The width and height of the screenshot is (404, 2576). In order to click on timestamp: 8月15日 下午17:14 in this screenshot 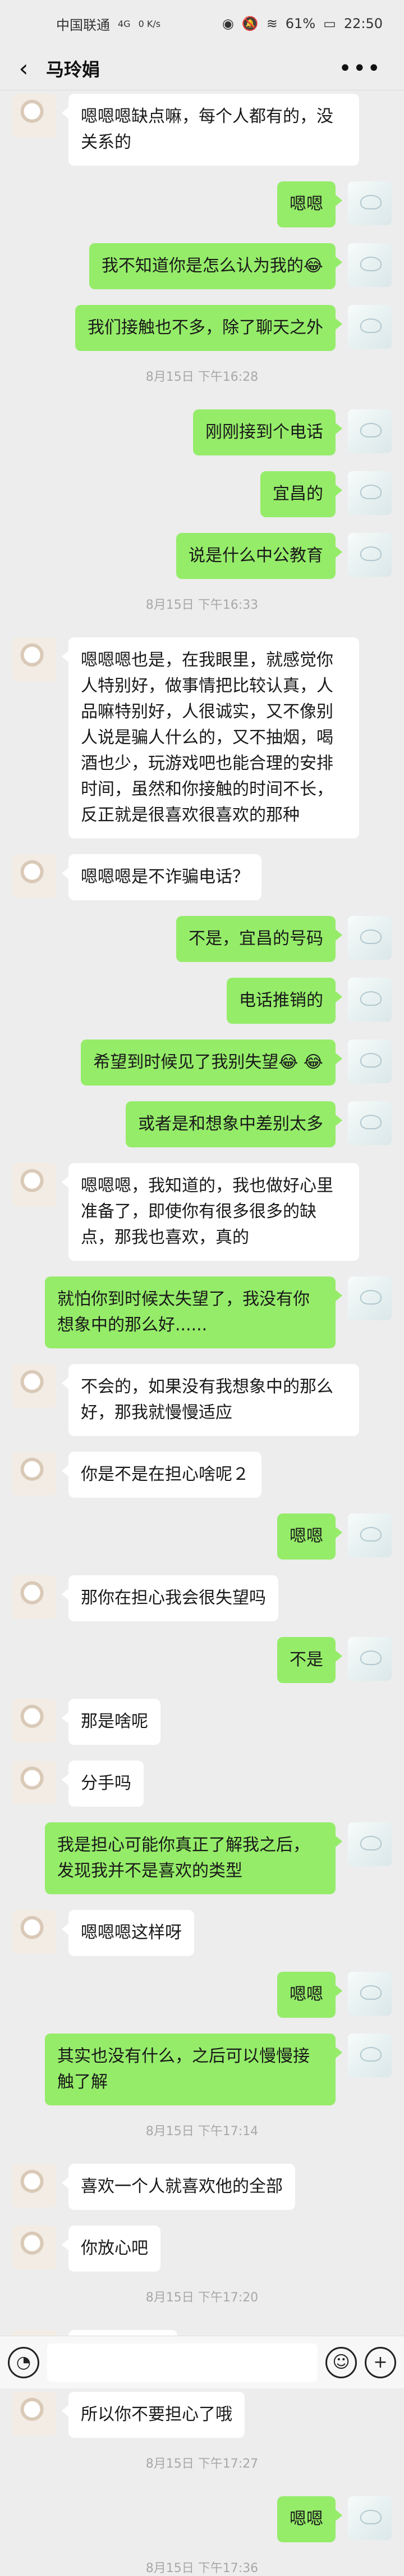, I will do `click(202, 2131)`.